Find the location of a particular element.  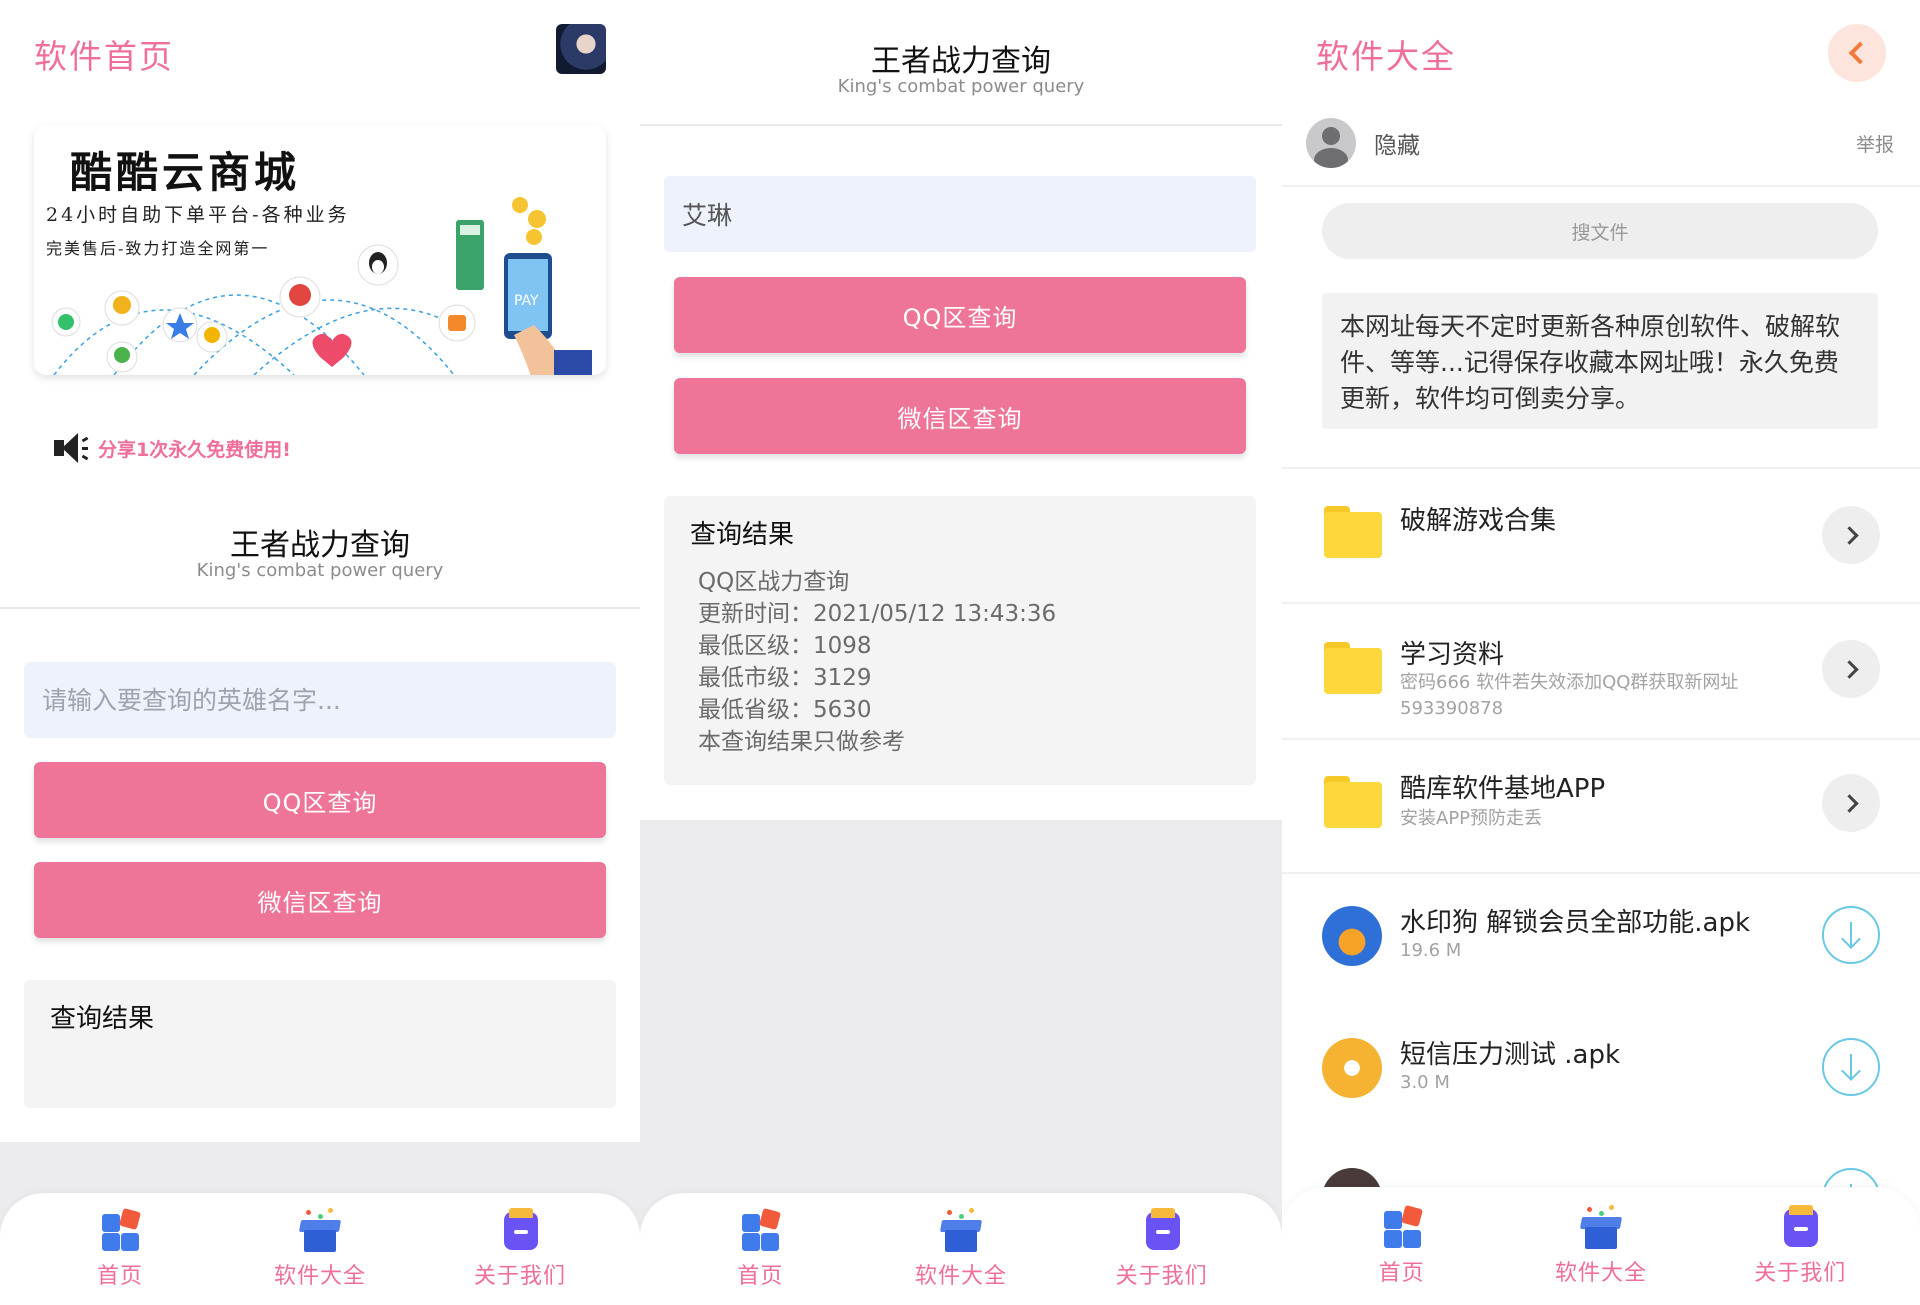

watermark-dog-app-icon is located at coordinates (1352, 936).